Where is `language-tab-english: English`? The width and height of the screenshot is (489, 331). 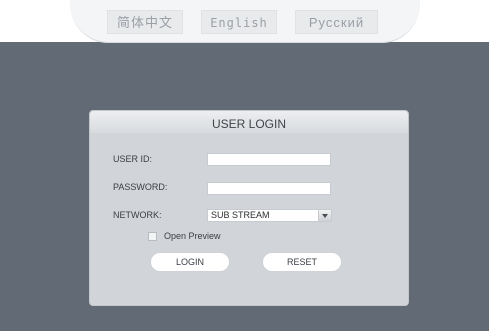
language-tab-english: English is located at coordinates (239, 22).